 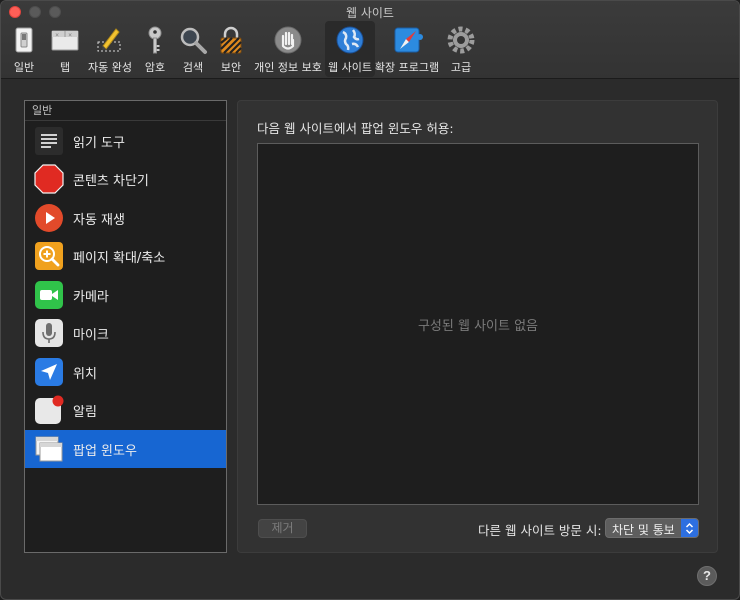 I want to click on sidebar-item-page-zoom: 페이지 확대/축소, so click(x=125, y=256).